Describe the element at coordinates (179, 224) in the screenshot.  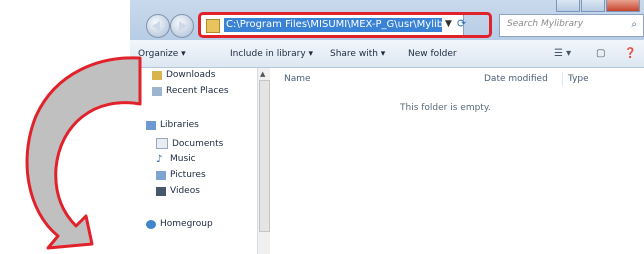
I see `nav-item-homegroup: Homegroup` at that location.